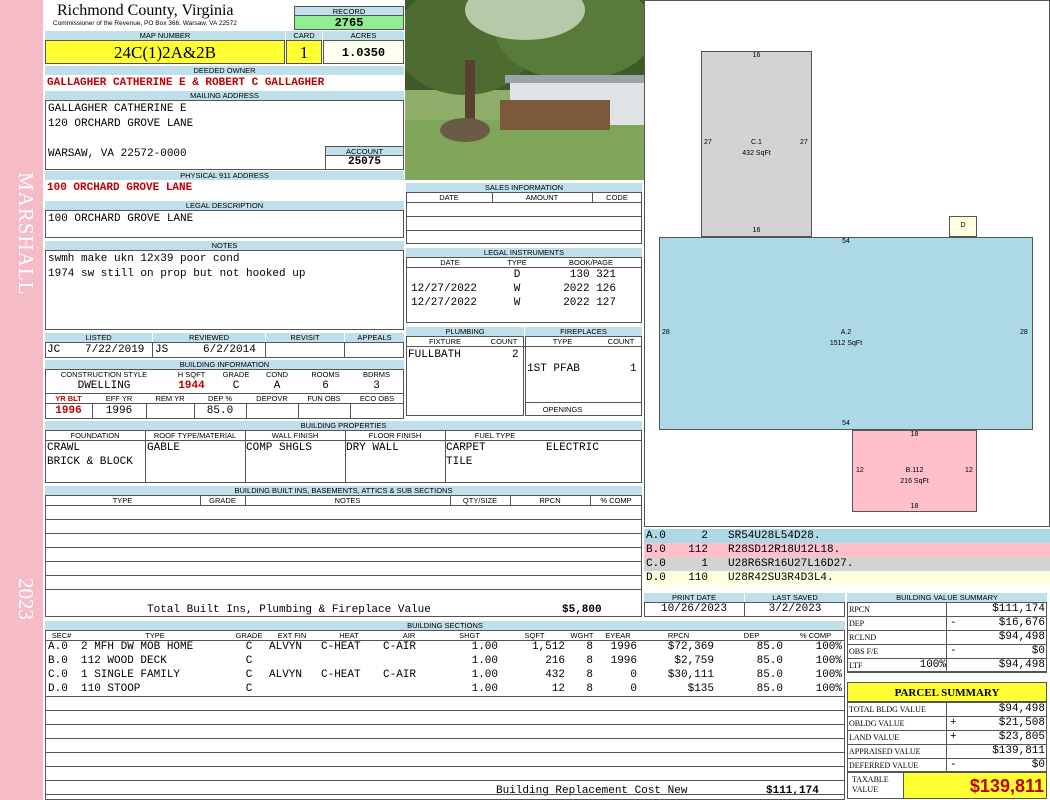  What do you see at coordinates (591, 262) in the screenshot?
I see `li-col-bookpage: BOOK/PAGE` at bounding box center [591, 262].